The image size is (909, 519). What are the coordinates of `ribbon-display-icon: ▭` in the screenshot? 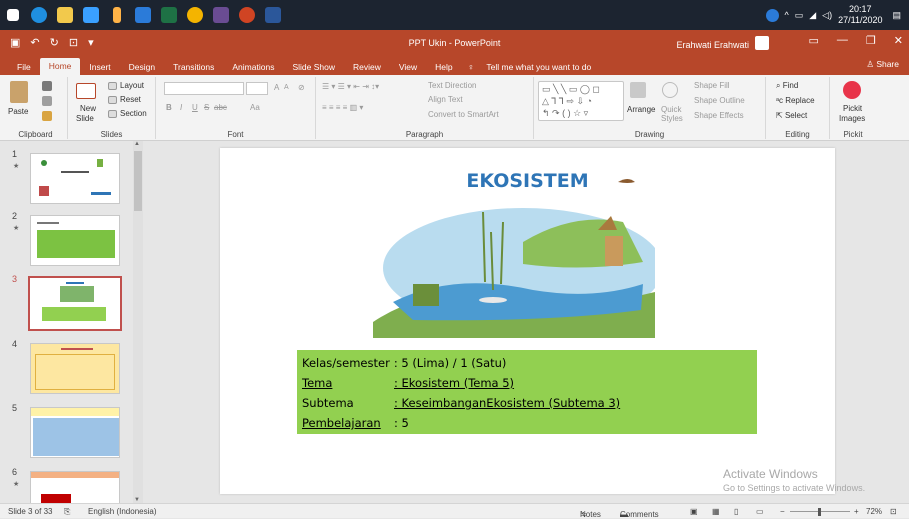 It's located at (814, 40).